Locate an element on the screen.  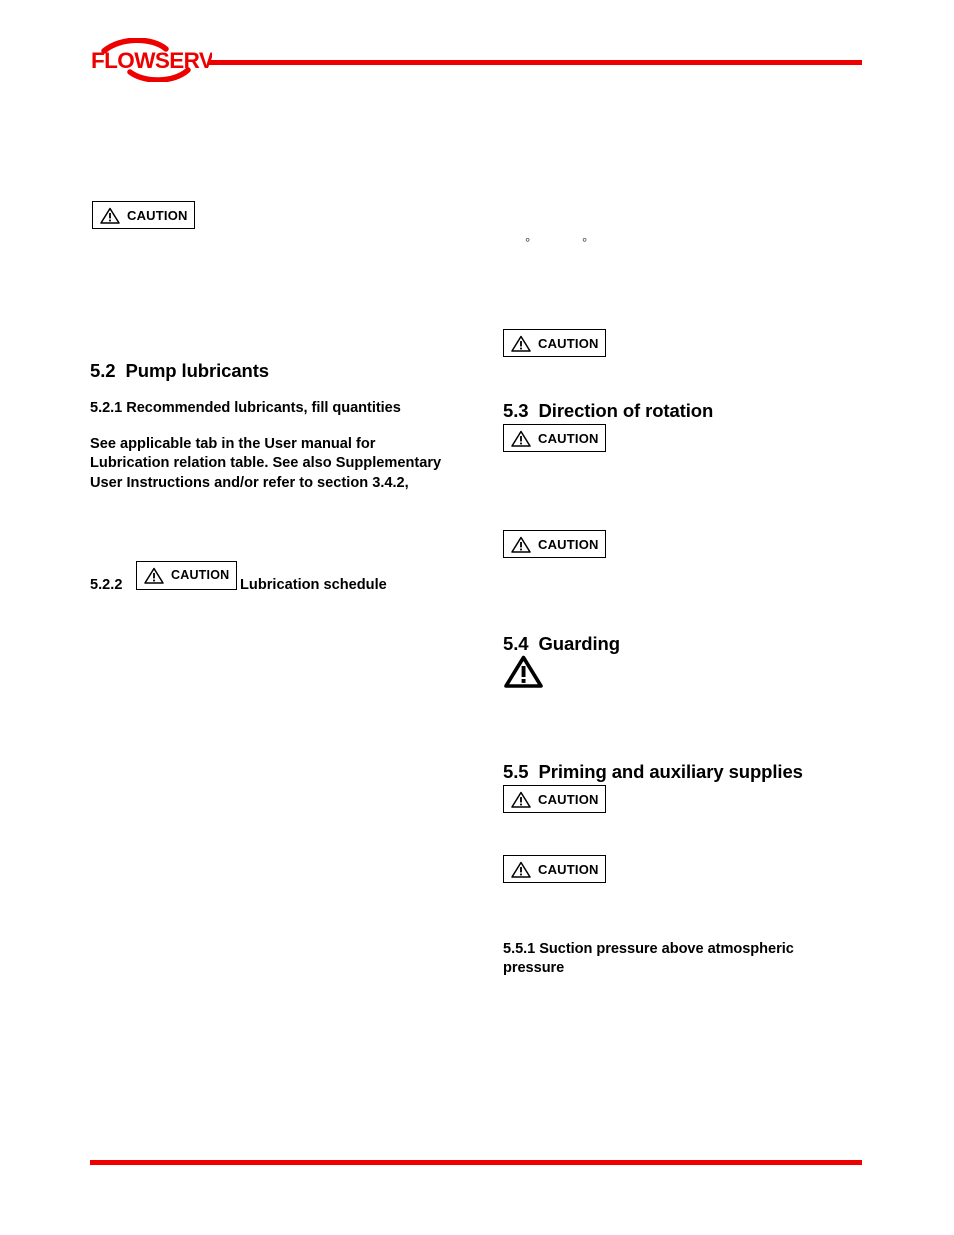
degree-mark-2: ° is located at coordinates (585, 242).